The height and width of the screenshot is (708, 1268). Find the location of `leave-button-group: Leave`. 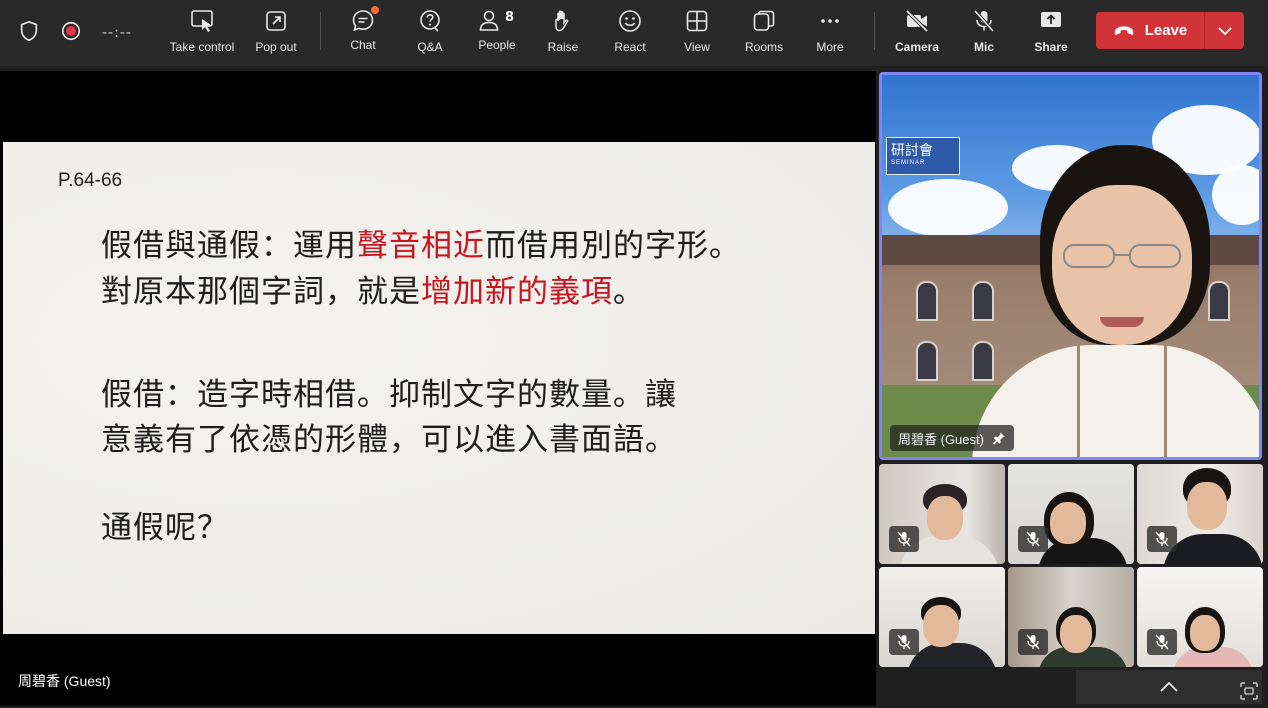

leave-button-group: Leave is located at coordinates (1170, 30).